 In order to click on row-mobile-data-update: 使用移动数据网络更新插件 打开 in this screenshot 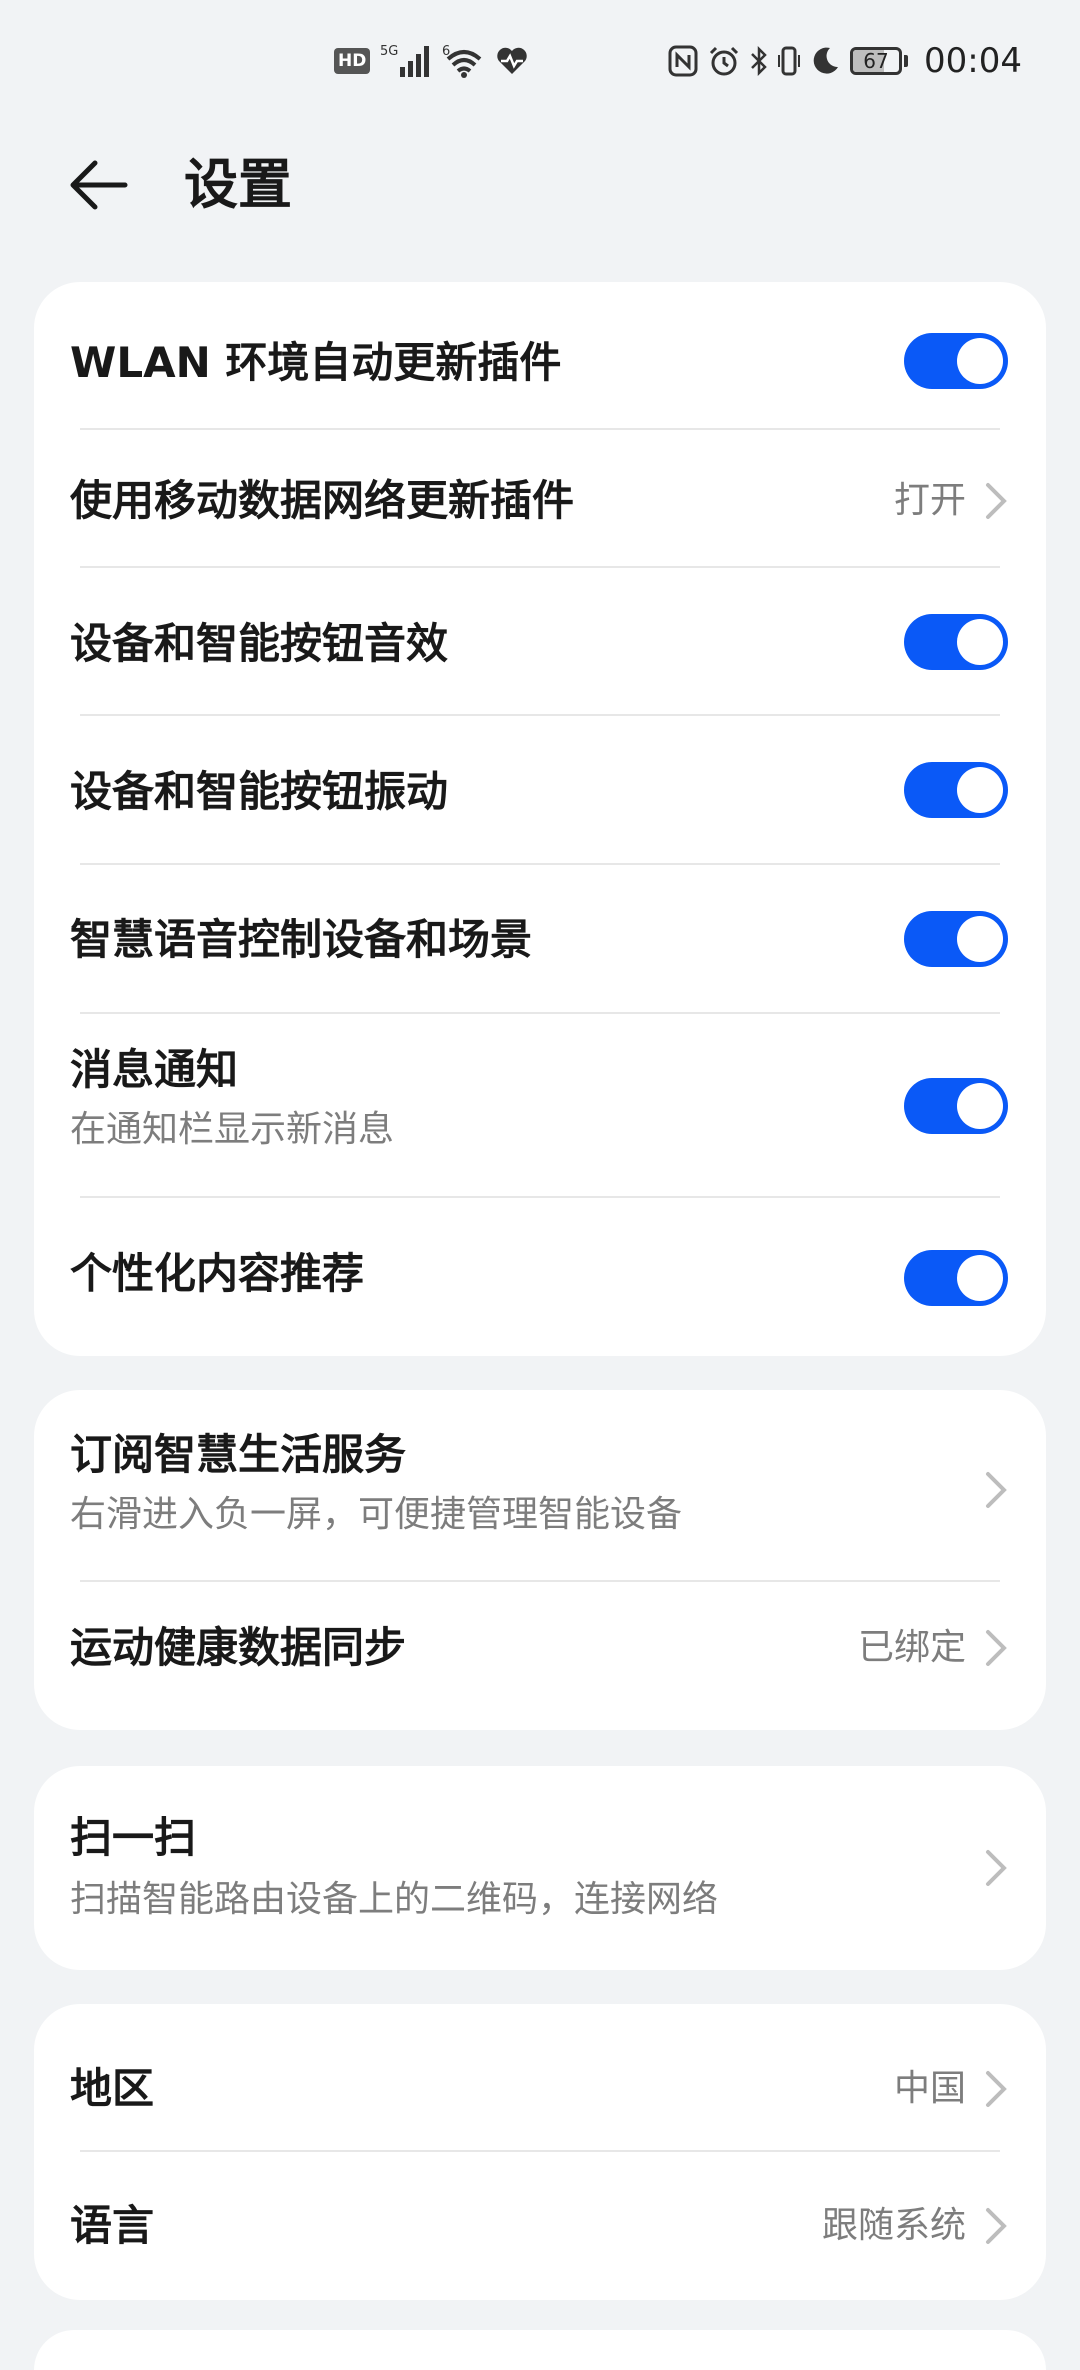, I will do `click(540, 499)`.